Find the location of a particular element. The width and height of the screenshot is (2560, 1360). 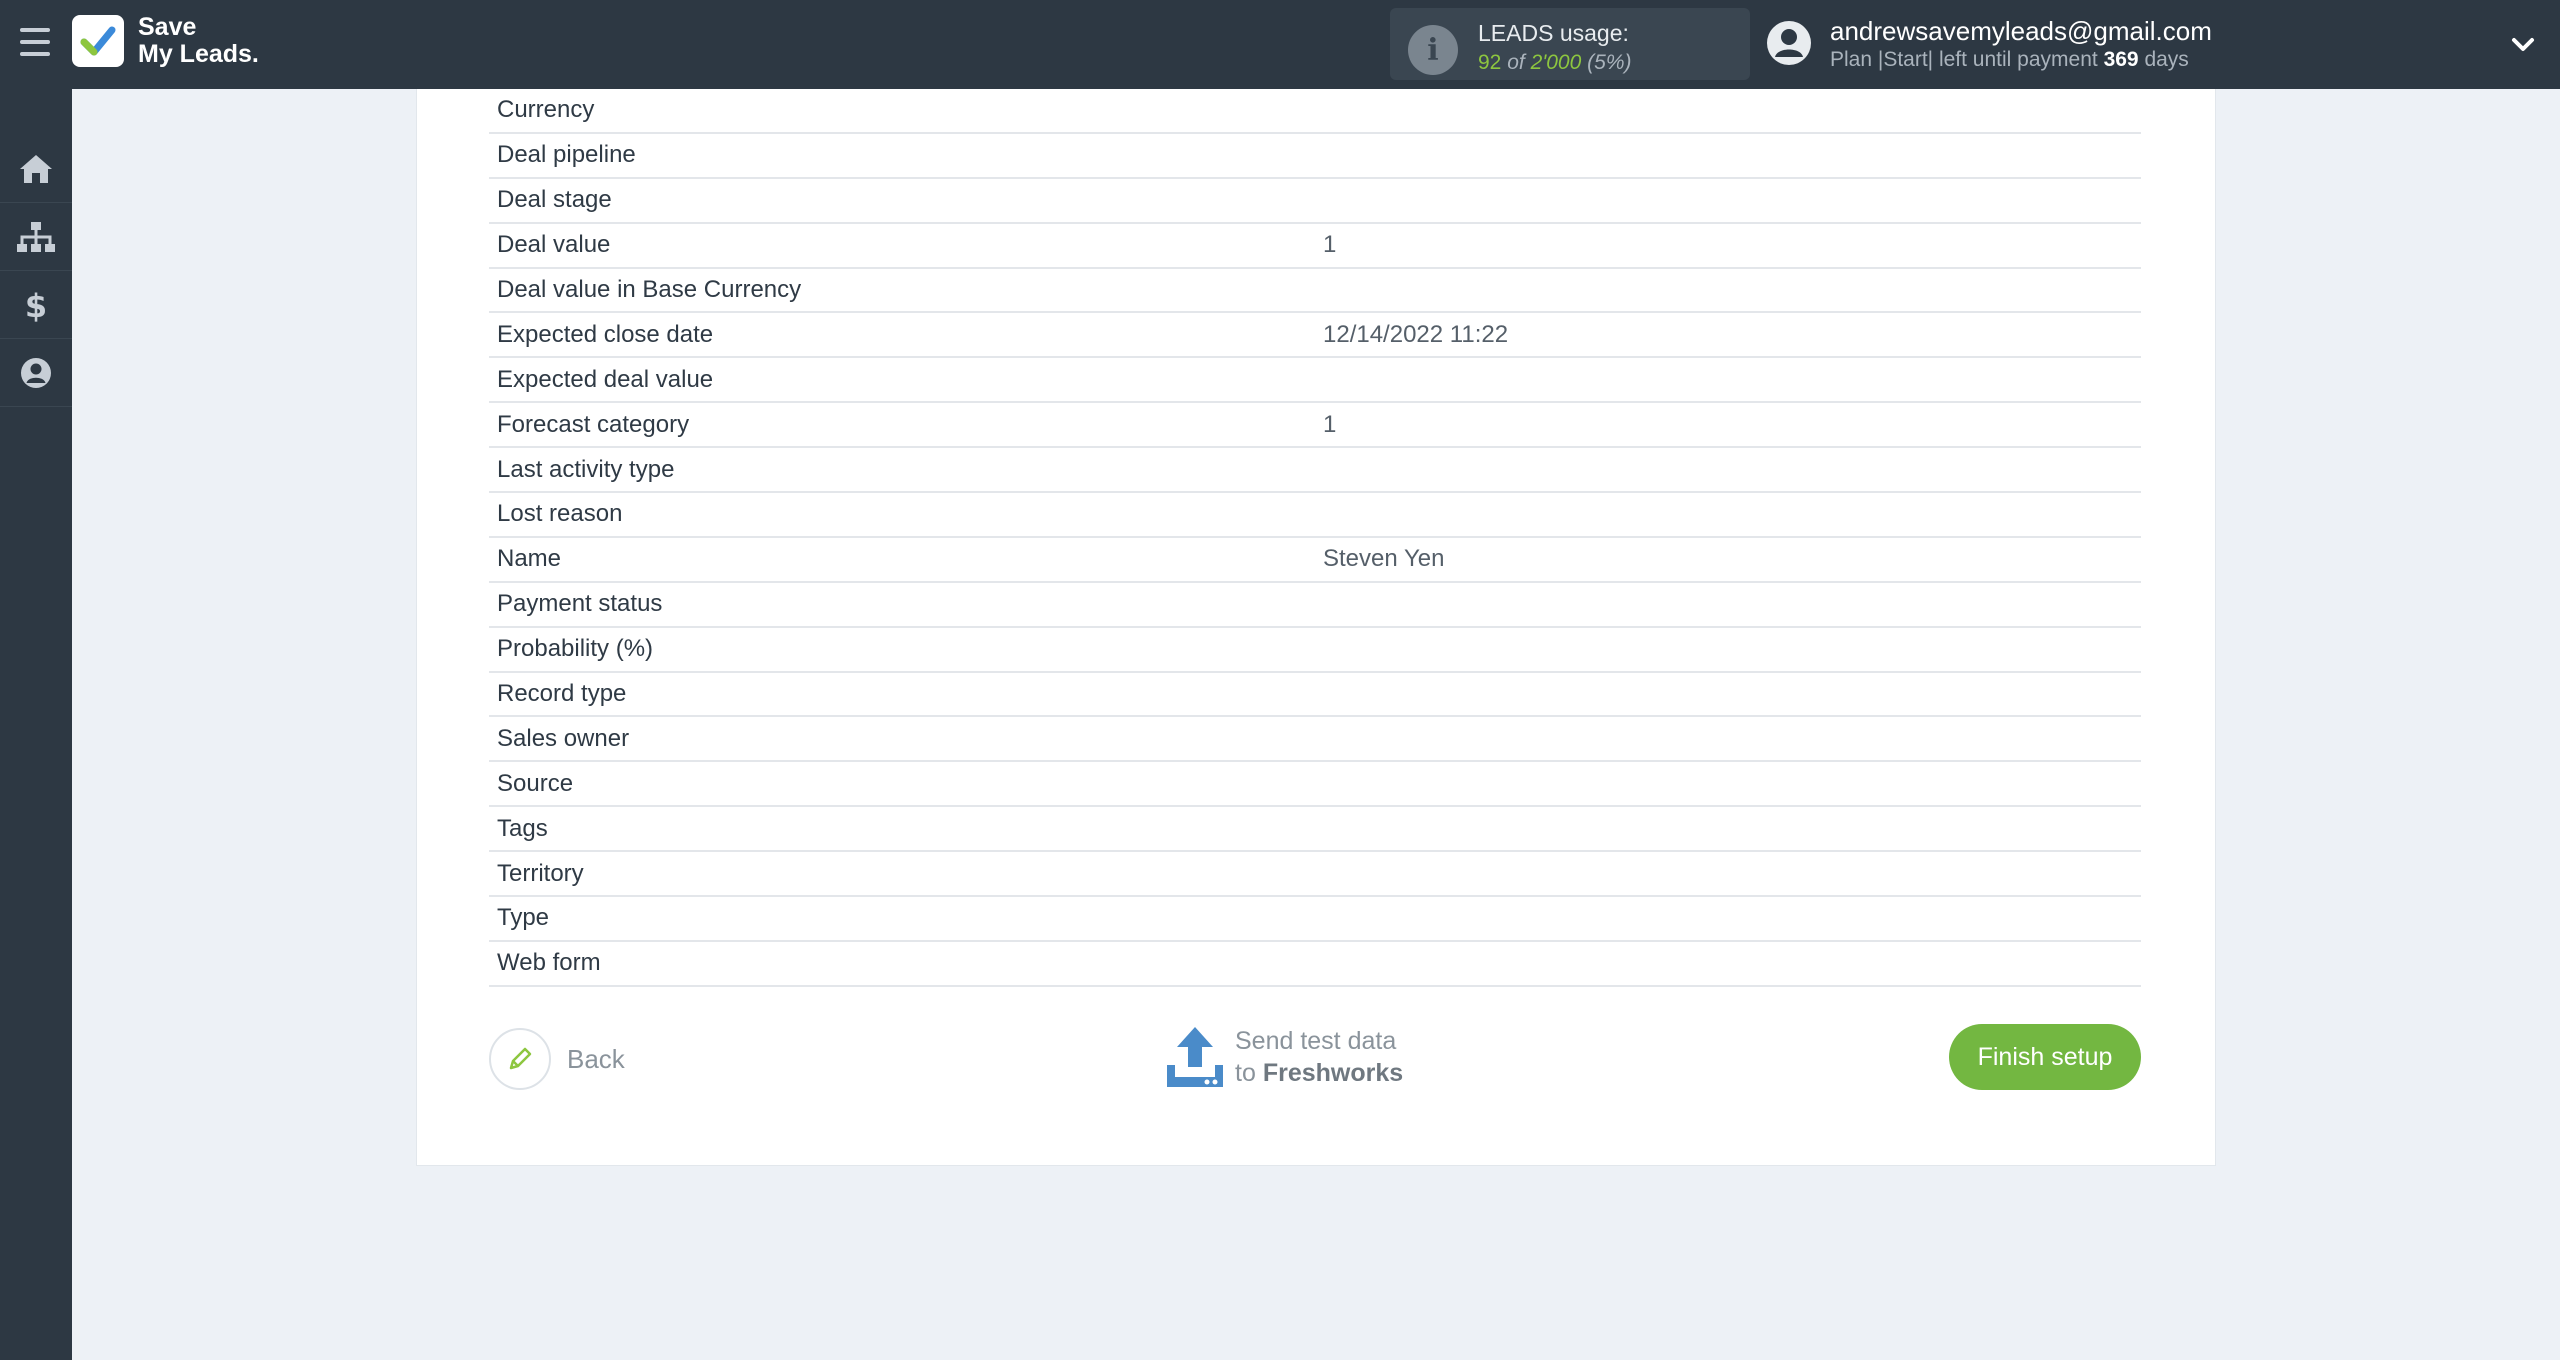

table-row: Deal value 1 is located at coordinates (1315, 246).